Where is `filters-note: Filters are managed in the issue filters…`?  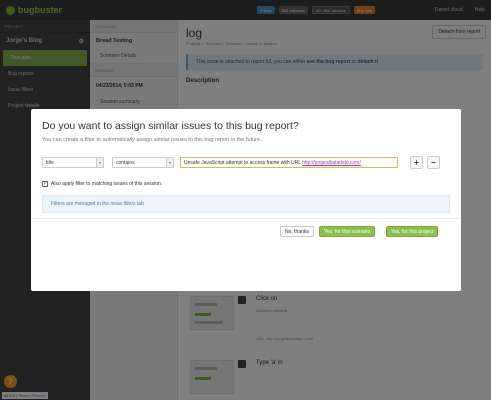
filters-note: Filters are managed in the issue filters… is located at coordinates (246, 204).